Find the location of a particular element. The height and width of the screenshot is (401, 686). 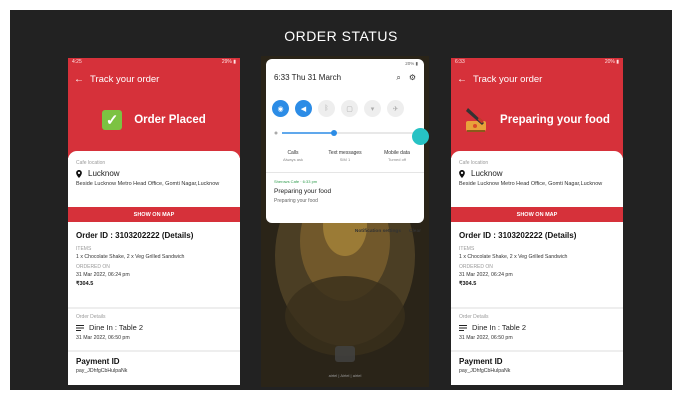

sound-icon: ◀ is located at coordinates (303, 108).